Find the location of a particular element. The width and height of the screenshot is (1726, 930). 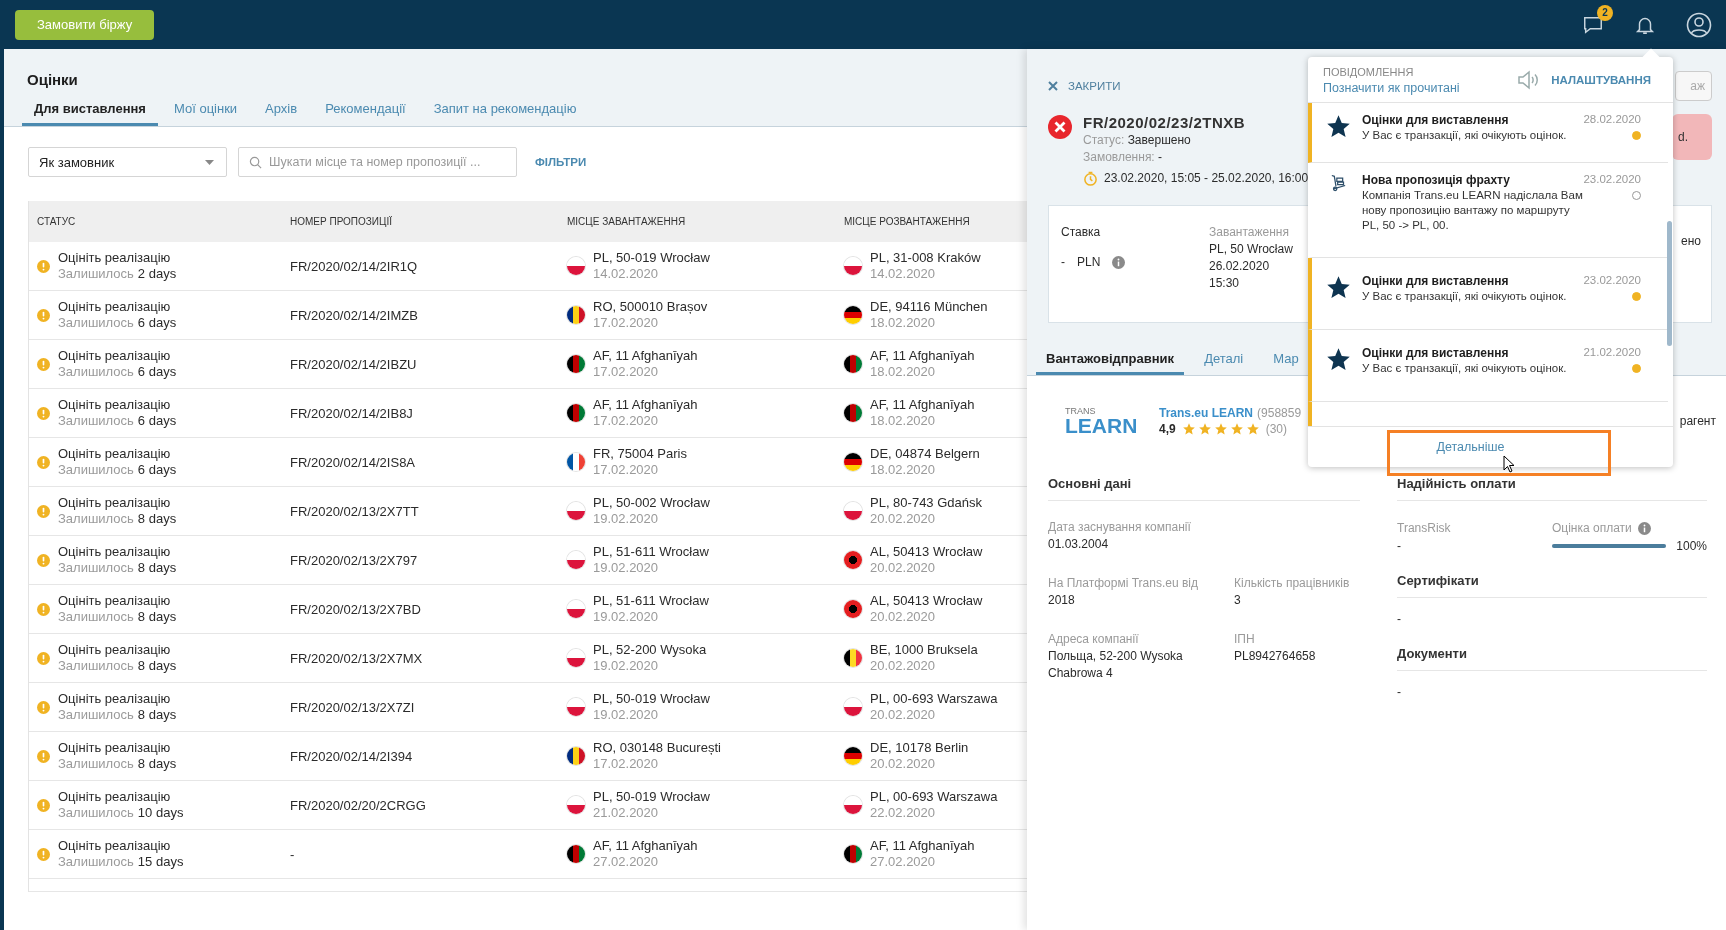

rating-tab: Мої оцінки is located at coordinates (205, 113).